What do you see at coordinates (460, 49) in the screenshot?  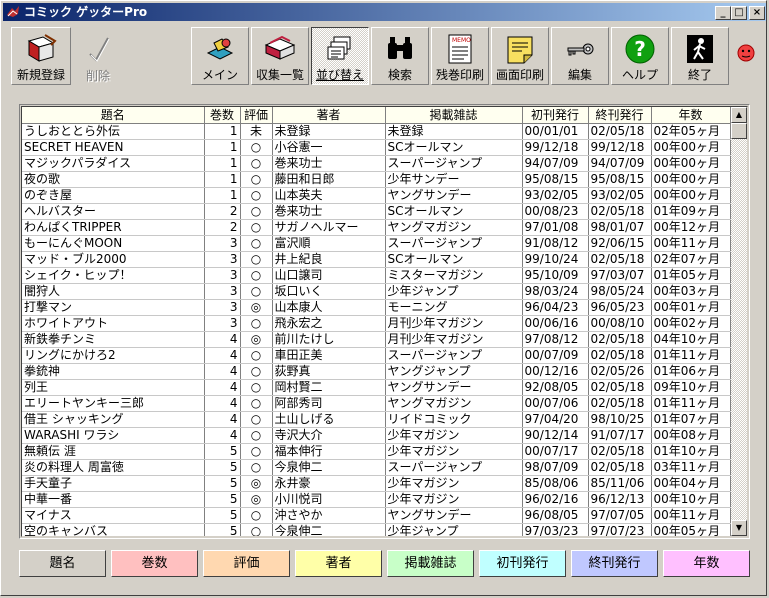 I see `memo-icon: MEMO` at bounding box center [460, 49].